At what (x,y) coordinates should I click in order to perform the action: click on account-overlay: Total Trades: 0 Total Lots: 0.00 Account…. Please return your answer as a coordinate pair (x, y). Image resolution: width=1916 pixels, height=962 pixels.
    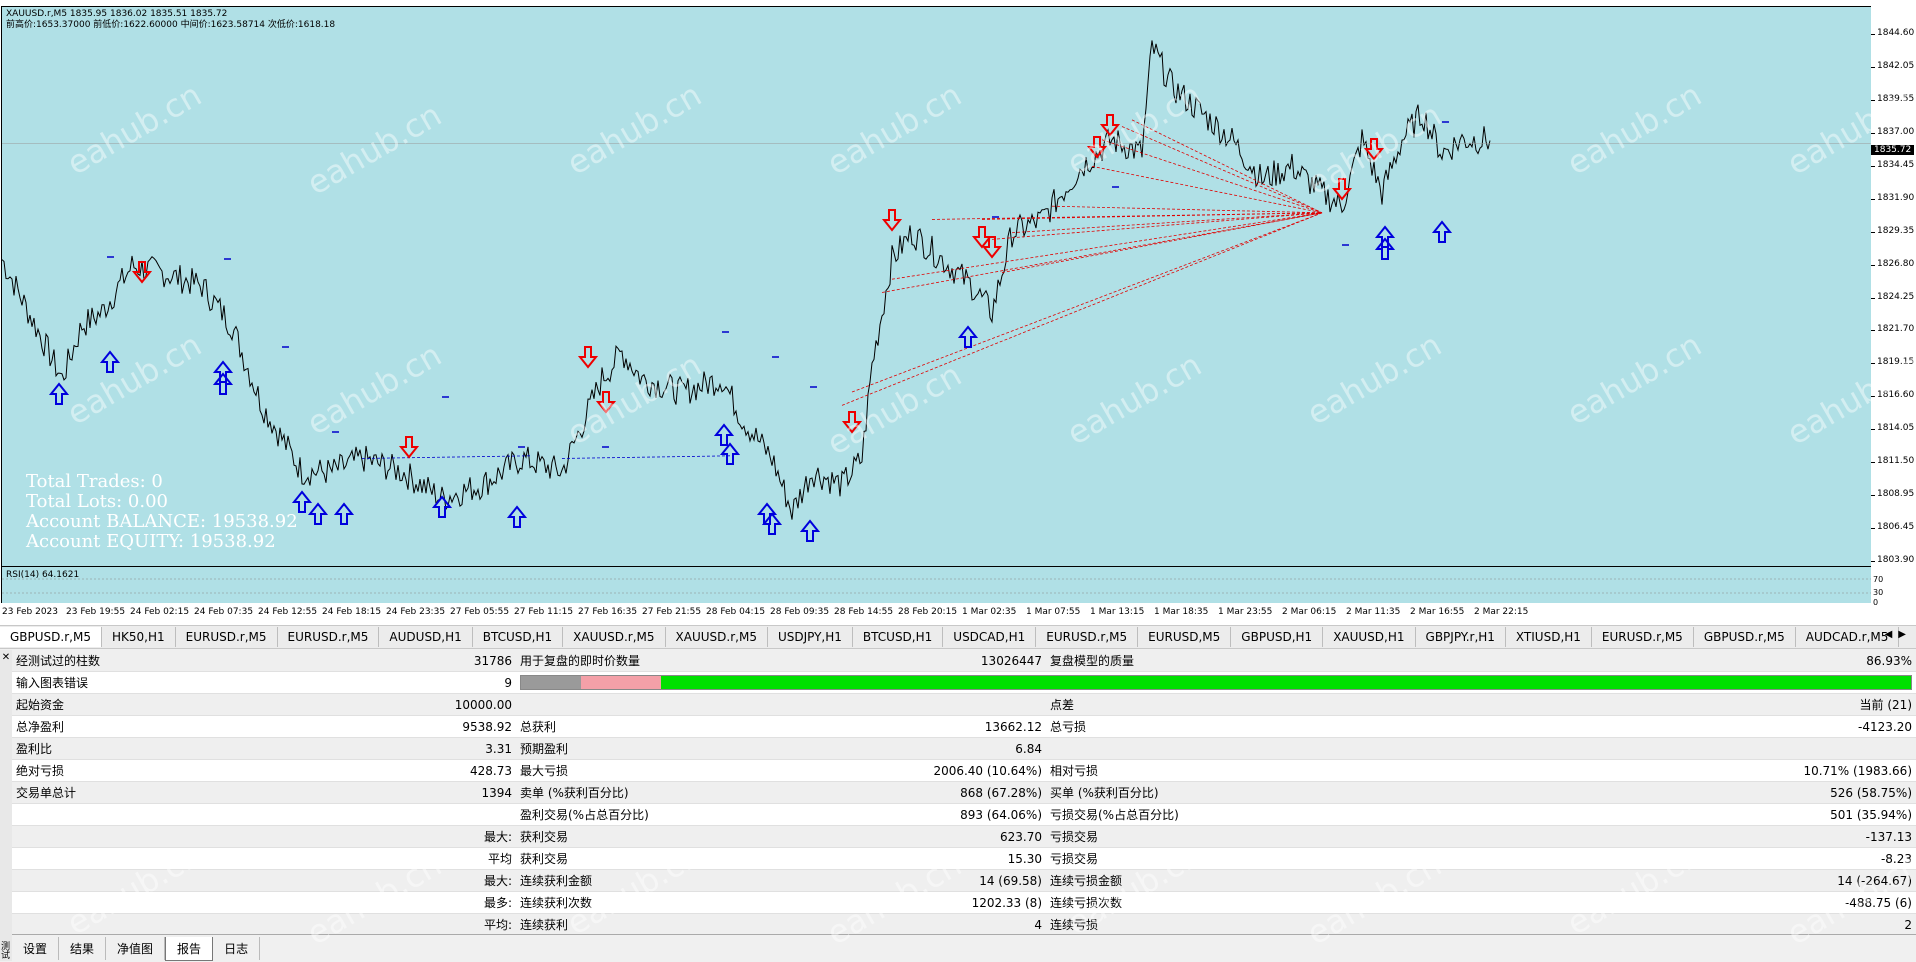
    Looking at the image, I should click on (162, 512).